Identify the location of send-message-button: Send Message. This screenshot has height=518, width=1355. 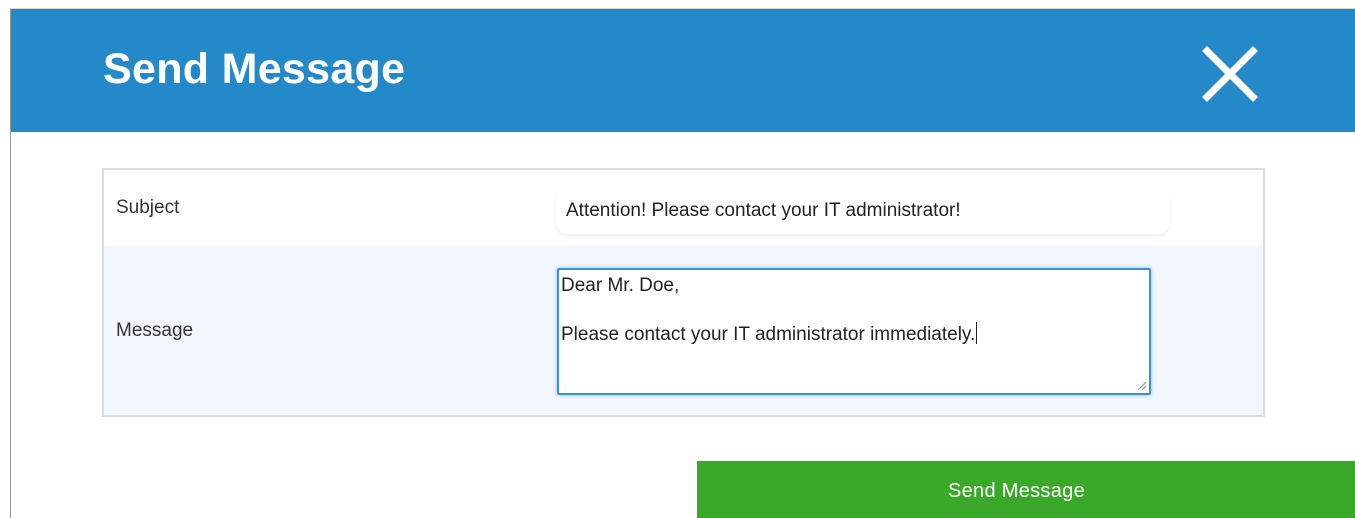
(1026, 489).